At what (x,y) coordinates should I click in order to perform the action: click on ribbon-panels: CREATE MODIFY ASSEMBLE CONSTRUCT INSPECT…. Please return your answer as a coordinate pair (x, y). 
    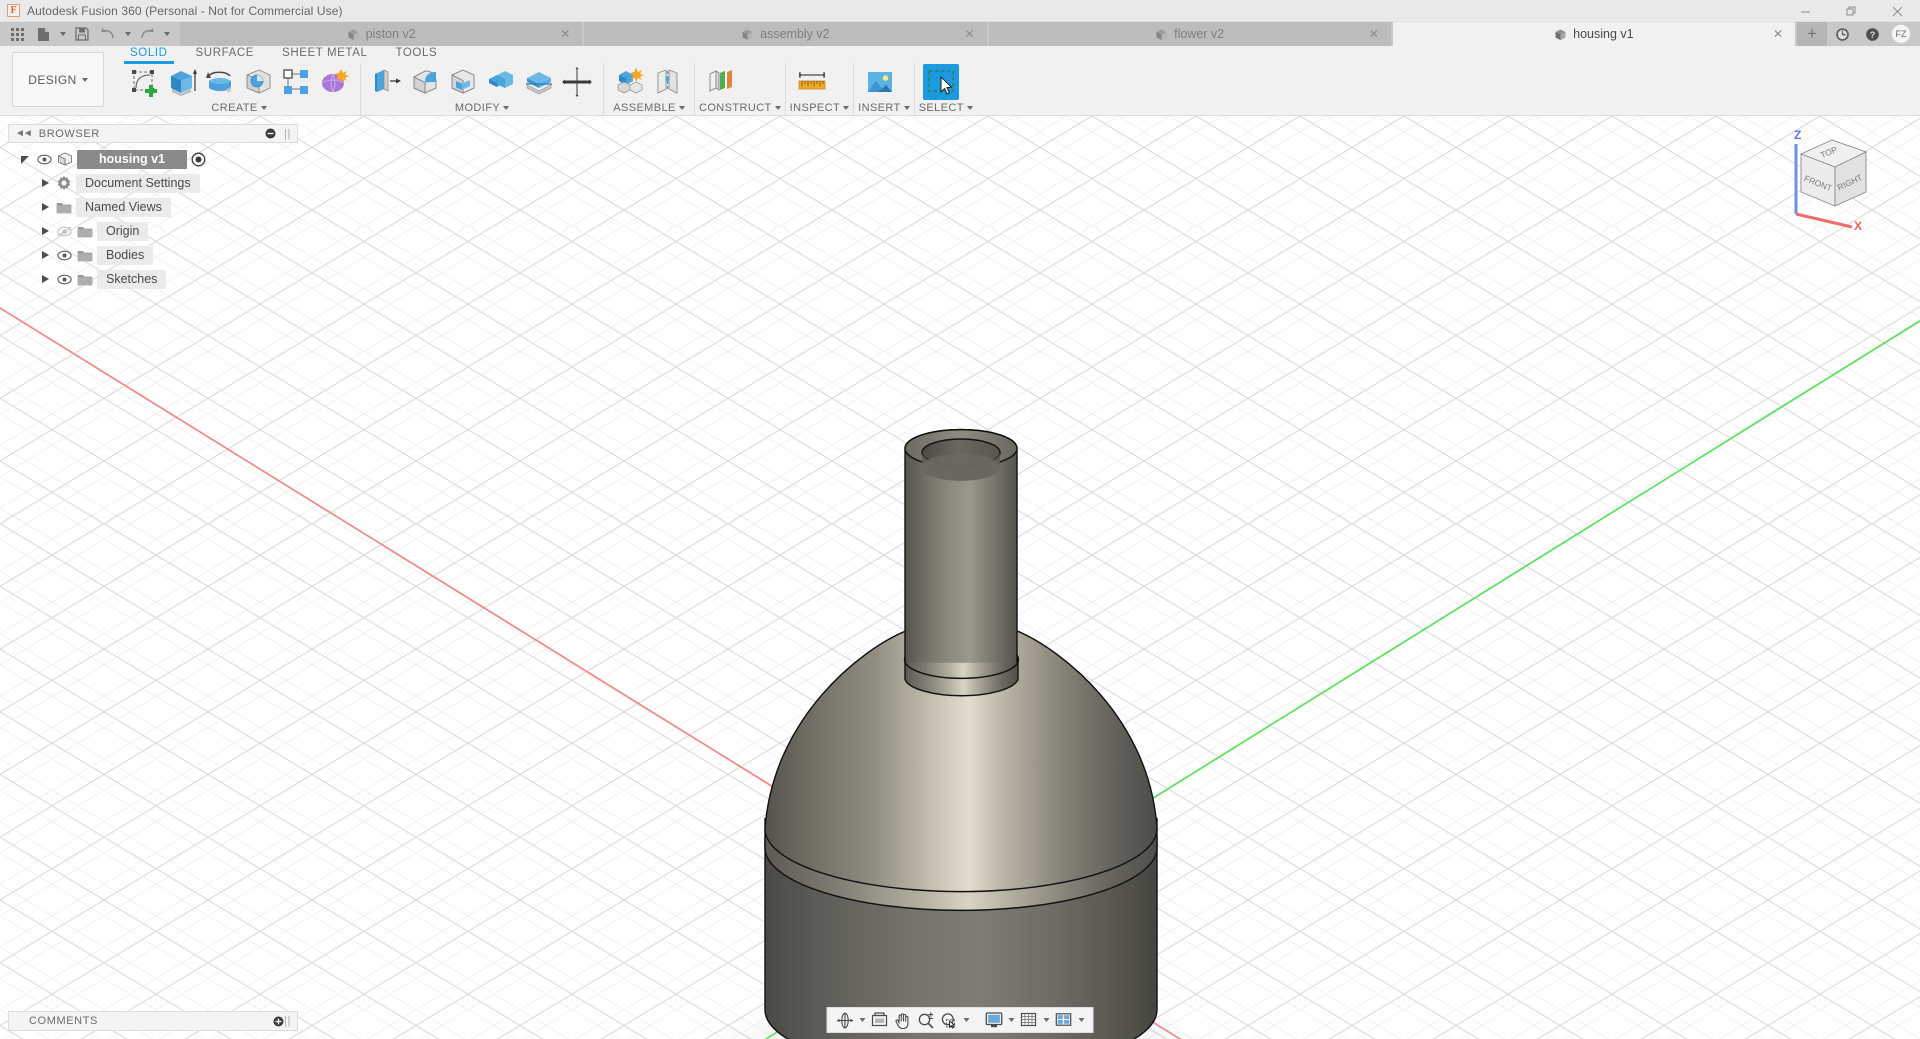
    Looking at the image, I should click on (1016, 89).